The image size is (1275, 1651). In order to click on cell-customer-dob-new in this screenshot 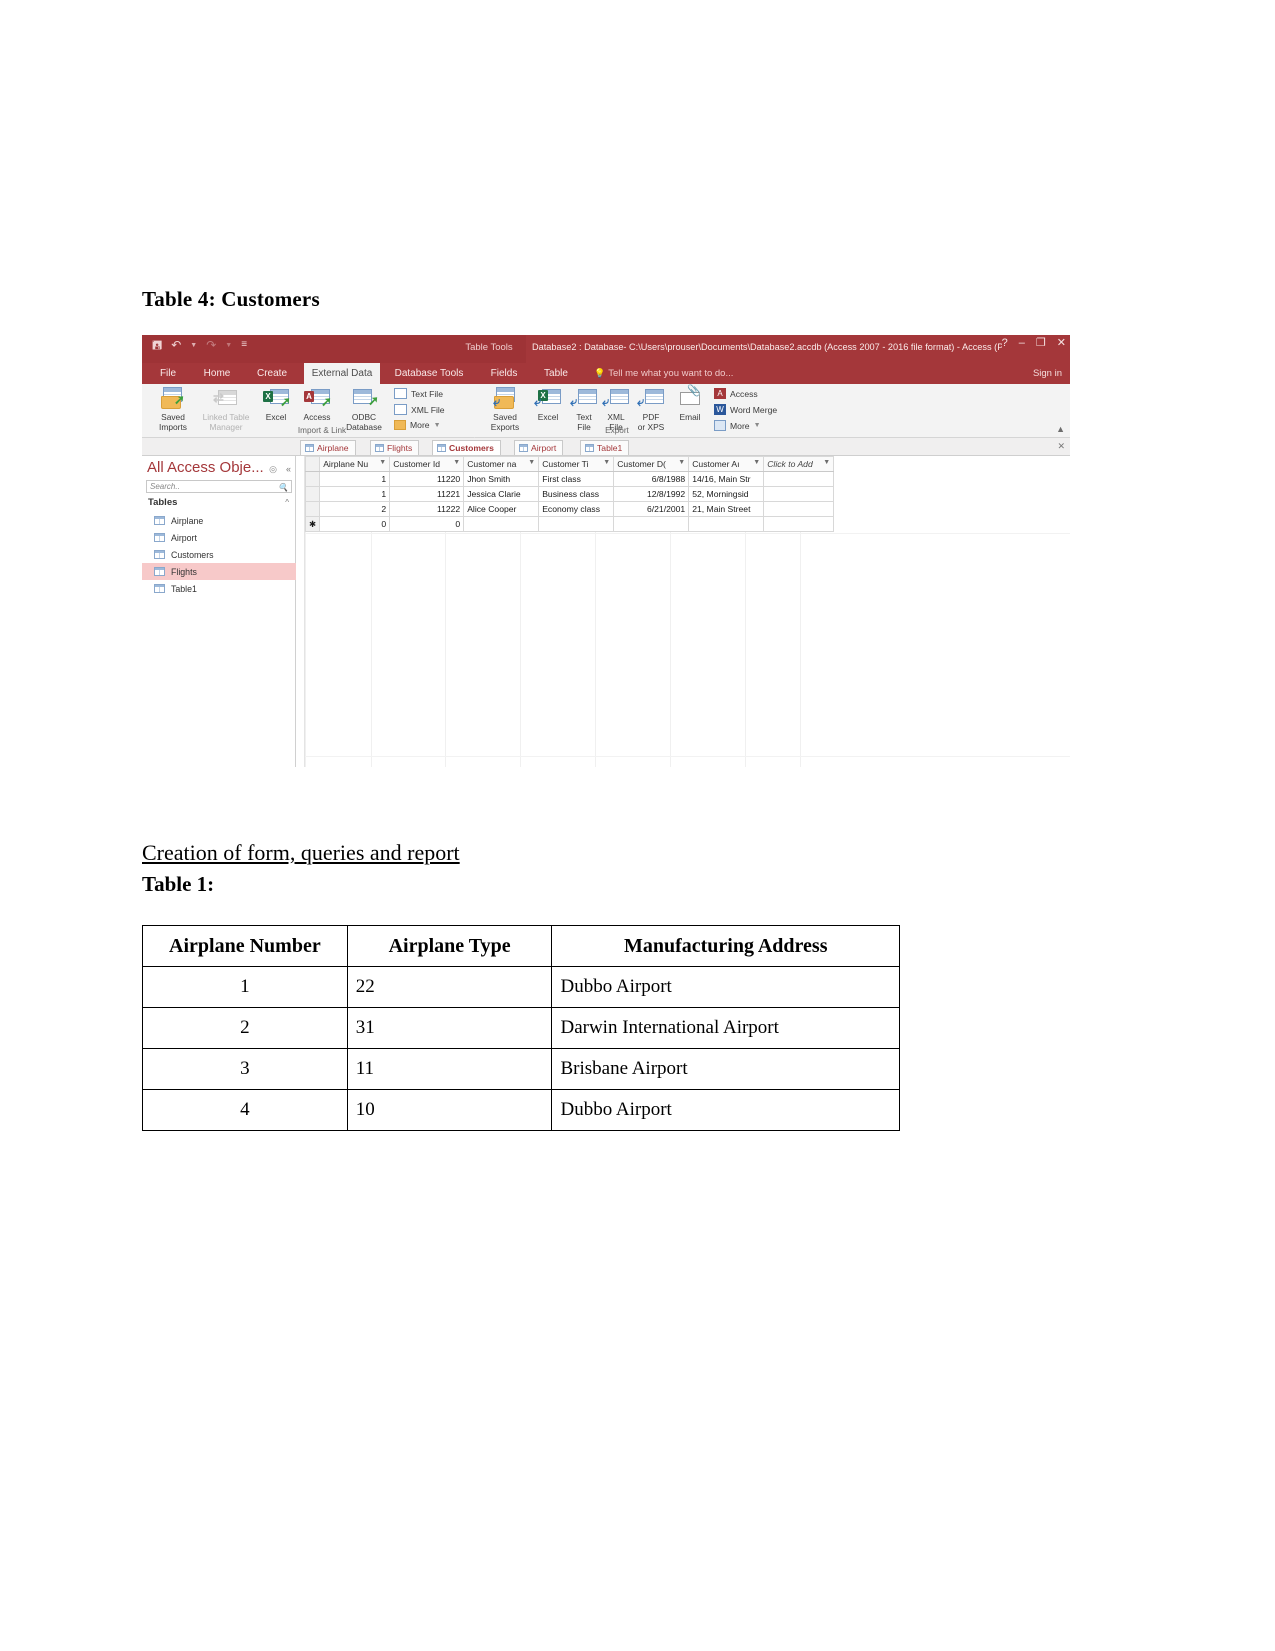, I will do `click(651, 524)`.